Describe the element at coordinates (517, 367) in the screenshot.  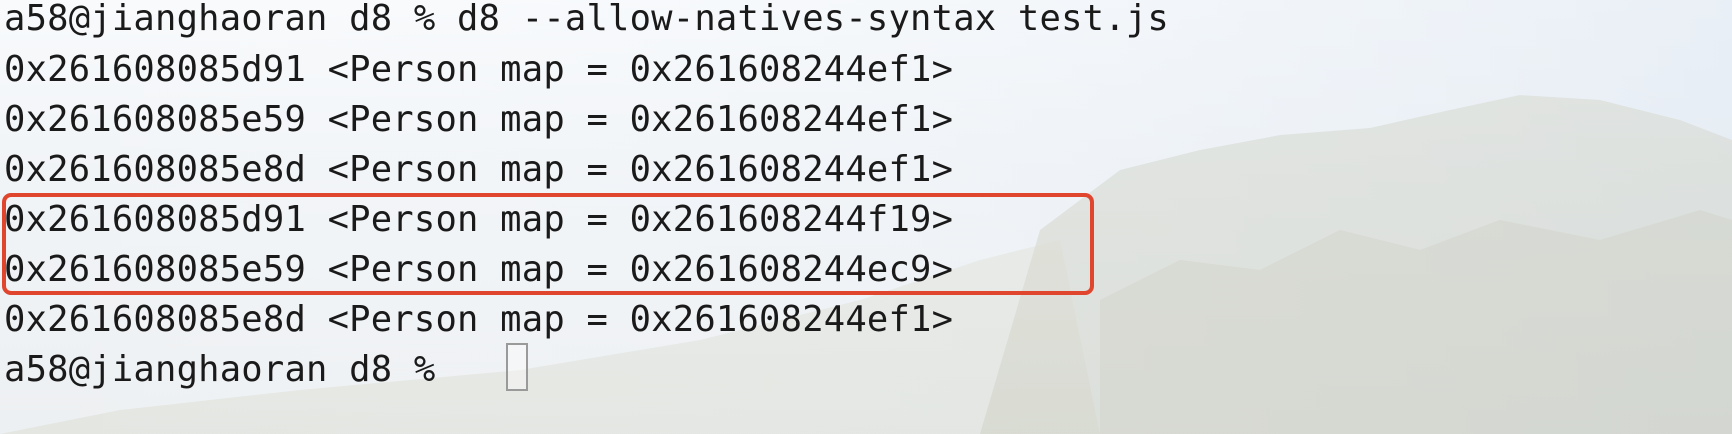
I see `text-cursor` at that location.